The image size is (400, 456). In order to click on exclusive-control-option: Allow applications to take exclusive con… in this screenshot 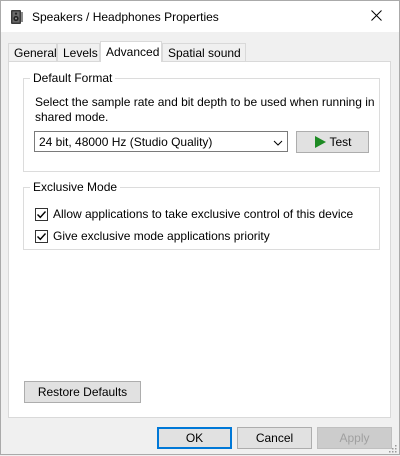, I will do `click(194, 214)`.